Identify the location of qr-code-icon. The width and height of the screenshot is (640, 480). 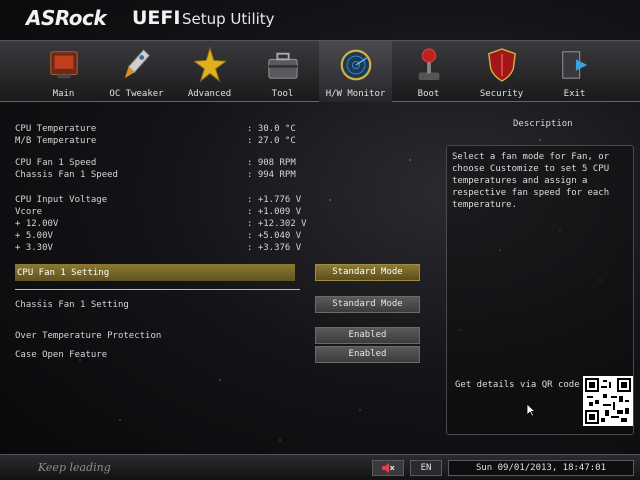
(608, 401).